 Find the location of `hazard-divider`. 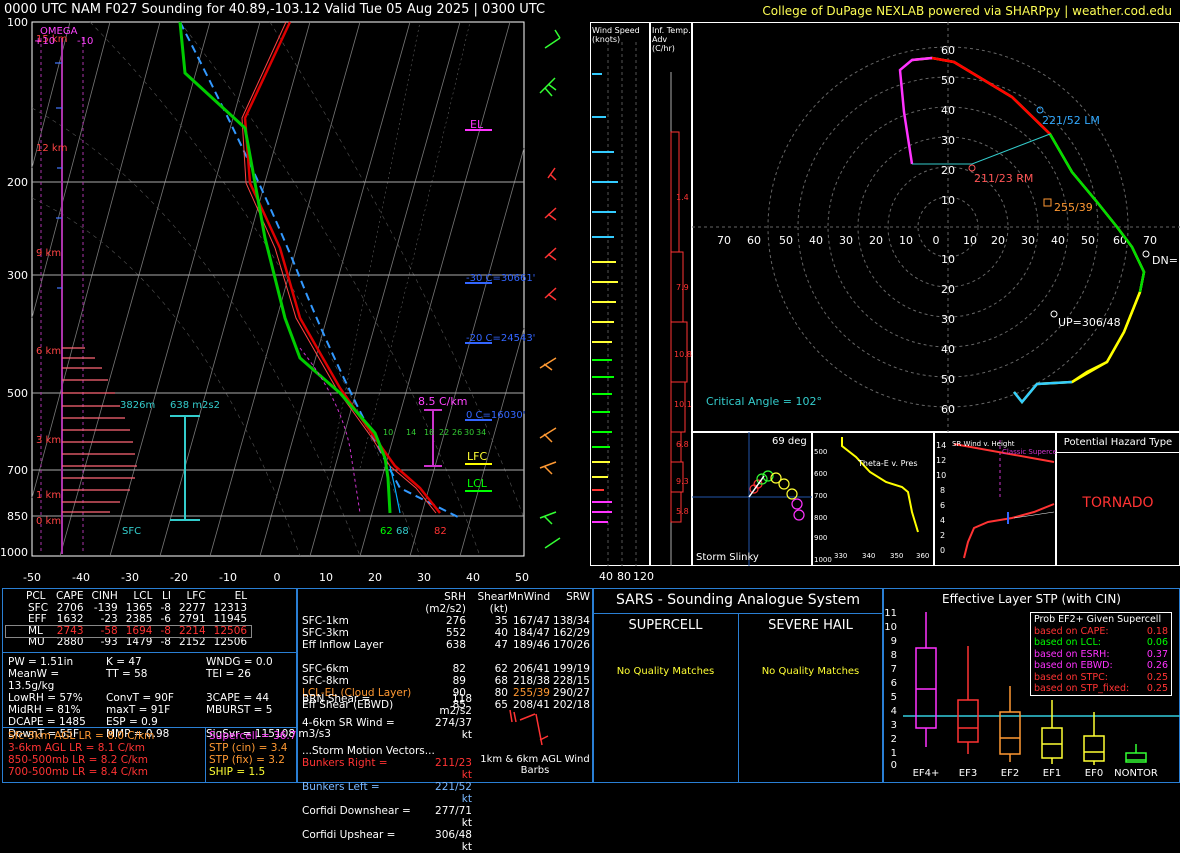

hazard-divider is located at coordinates (1118, 452).